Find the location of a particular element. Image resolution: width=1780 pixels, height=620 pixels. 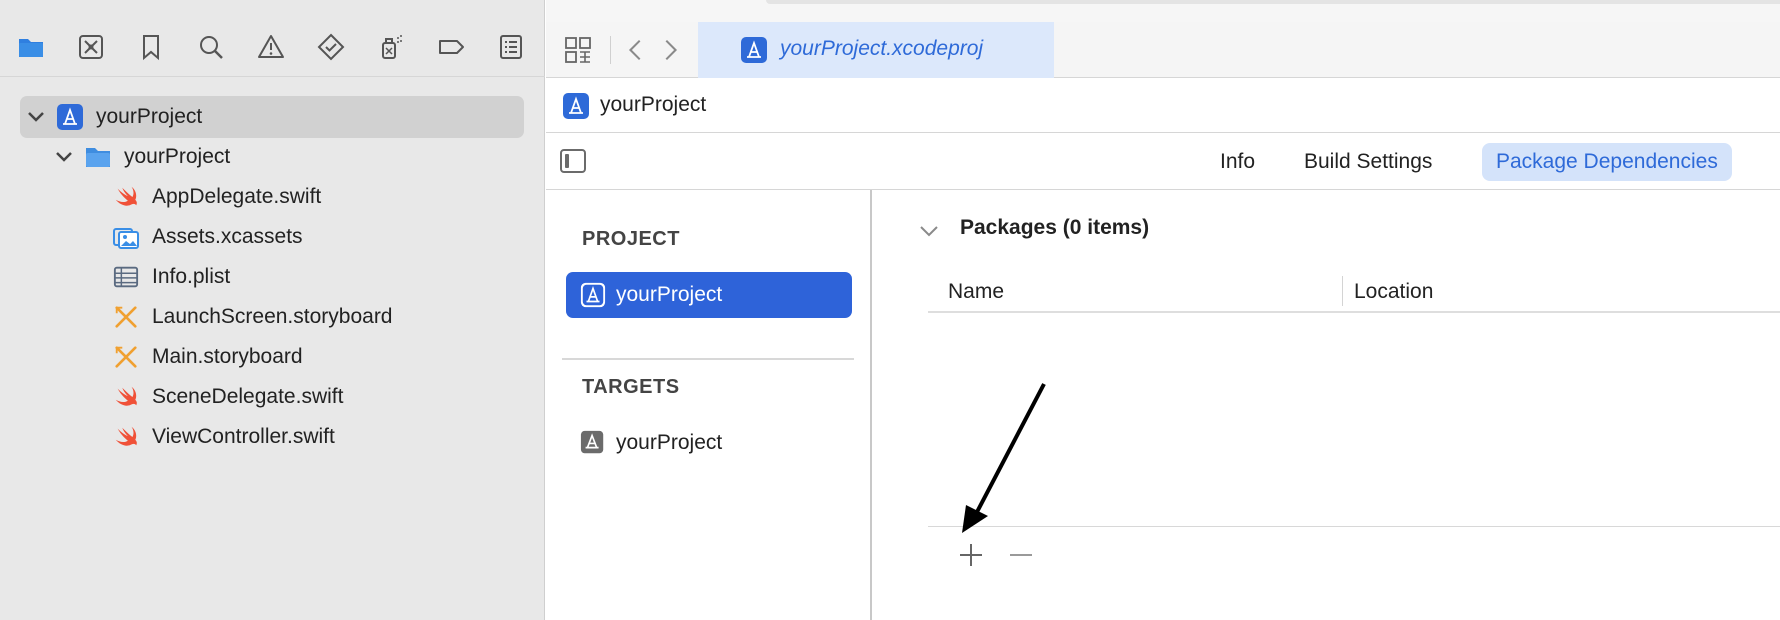

debug-spray-icon is located at coordinates (391, 47).